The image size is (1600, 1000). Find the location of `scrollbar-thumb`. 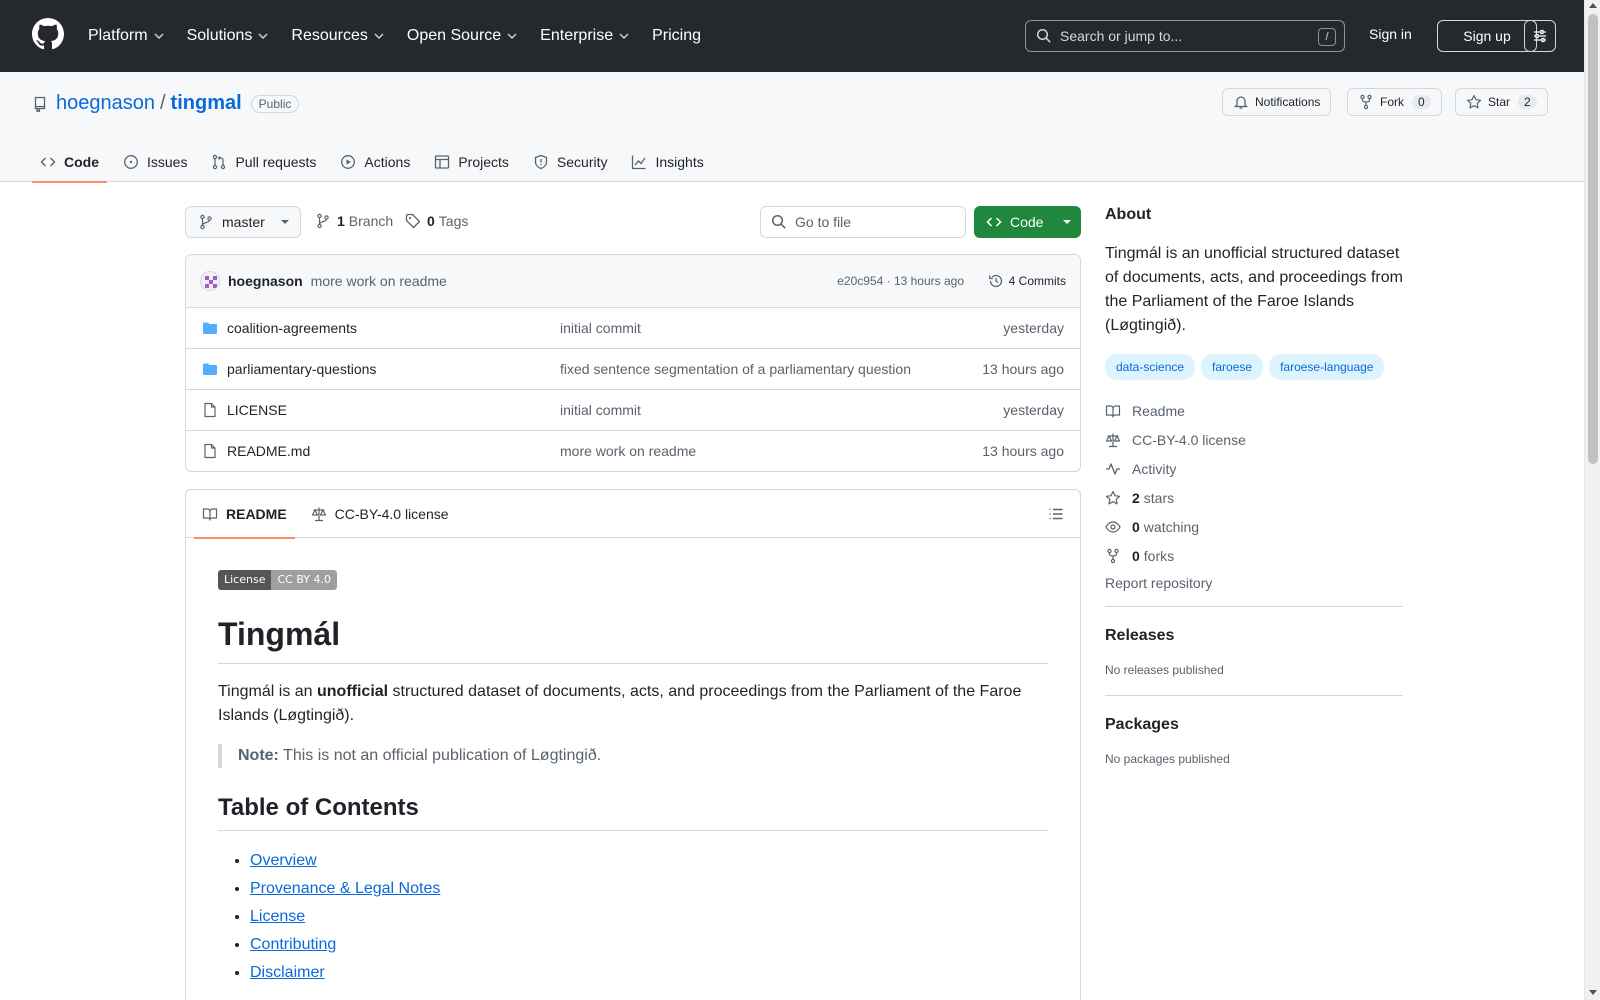

scrollbar-thumb is located at coordinates (1593, 239).